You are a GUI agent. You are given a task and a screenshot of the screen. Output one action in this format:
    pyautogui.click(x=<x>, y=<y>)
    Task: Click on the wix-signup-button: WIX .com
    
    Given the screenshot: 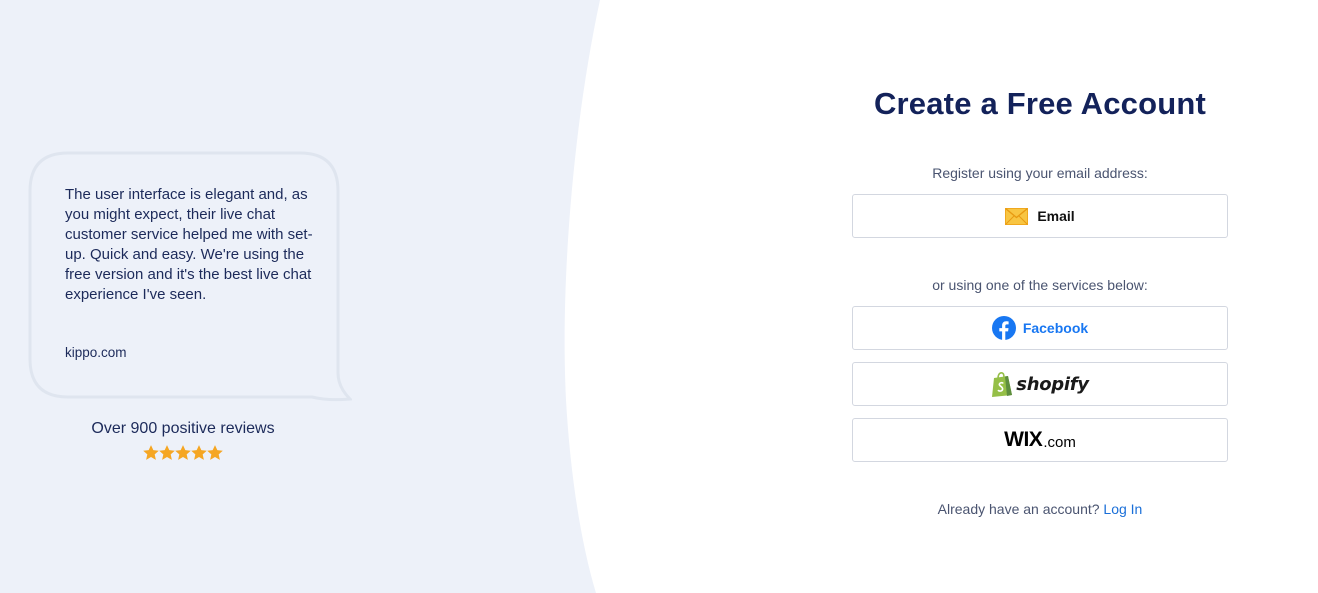 What is the action you would take?
    pyautogui.click(x=1040, y=440)
    